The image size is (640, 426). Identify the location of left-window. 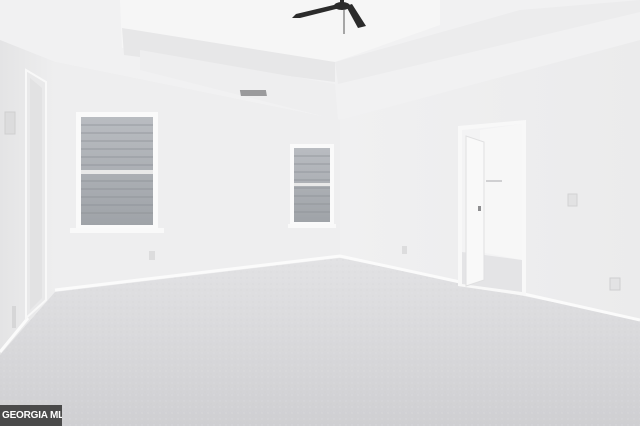
(117, 172).